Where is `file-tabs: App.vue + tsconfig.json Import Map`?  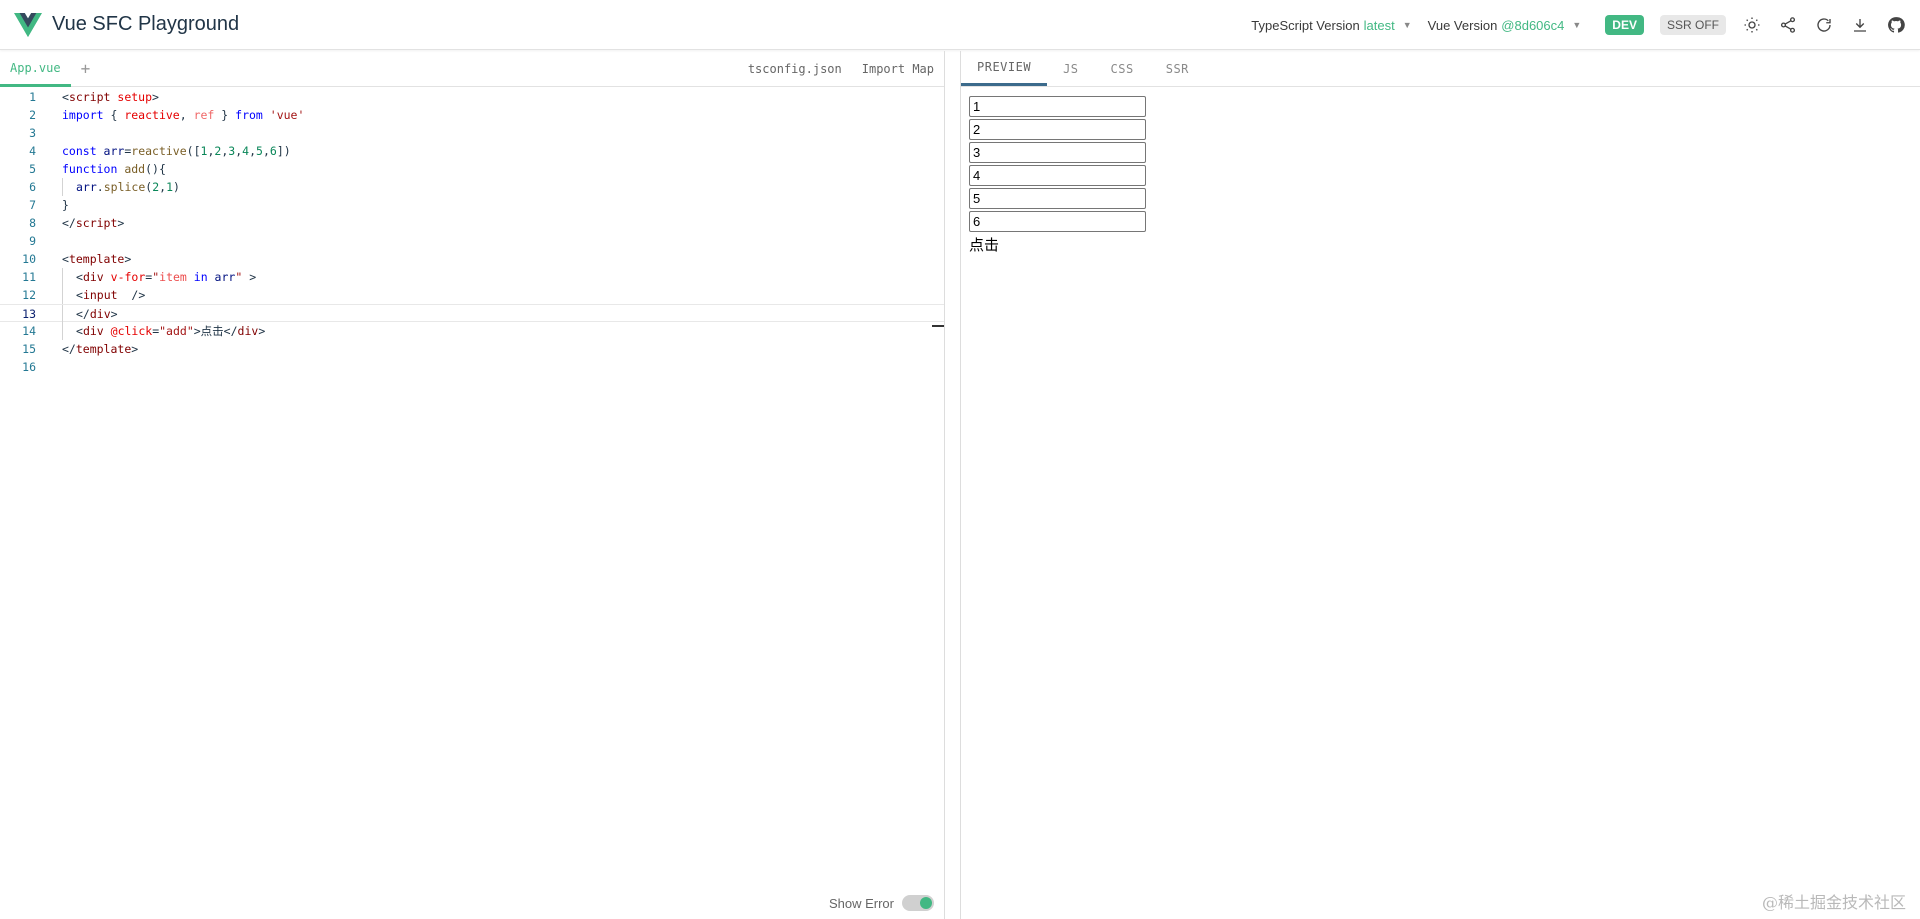 file-tabs: App.vue + tsconfig.json Import Map is located at coordinates (472, 69).